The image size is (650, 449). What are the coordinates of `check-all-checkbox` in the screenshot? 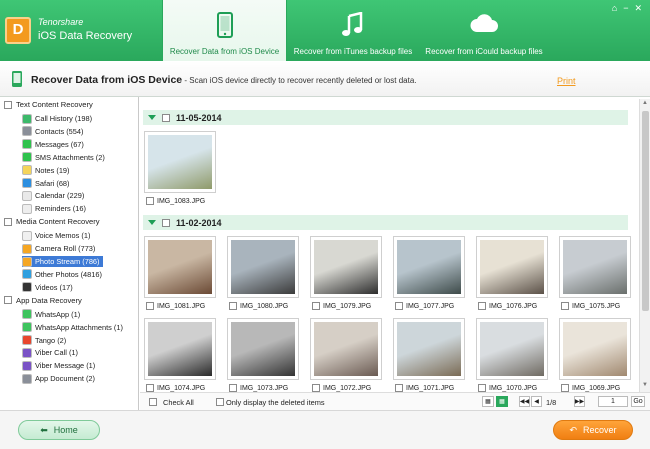 It's located at (153, 402).